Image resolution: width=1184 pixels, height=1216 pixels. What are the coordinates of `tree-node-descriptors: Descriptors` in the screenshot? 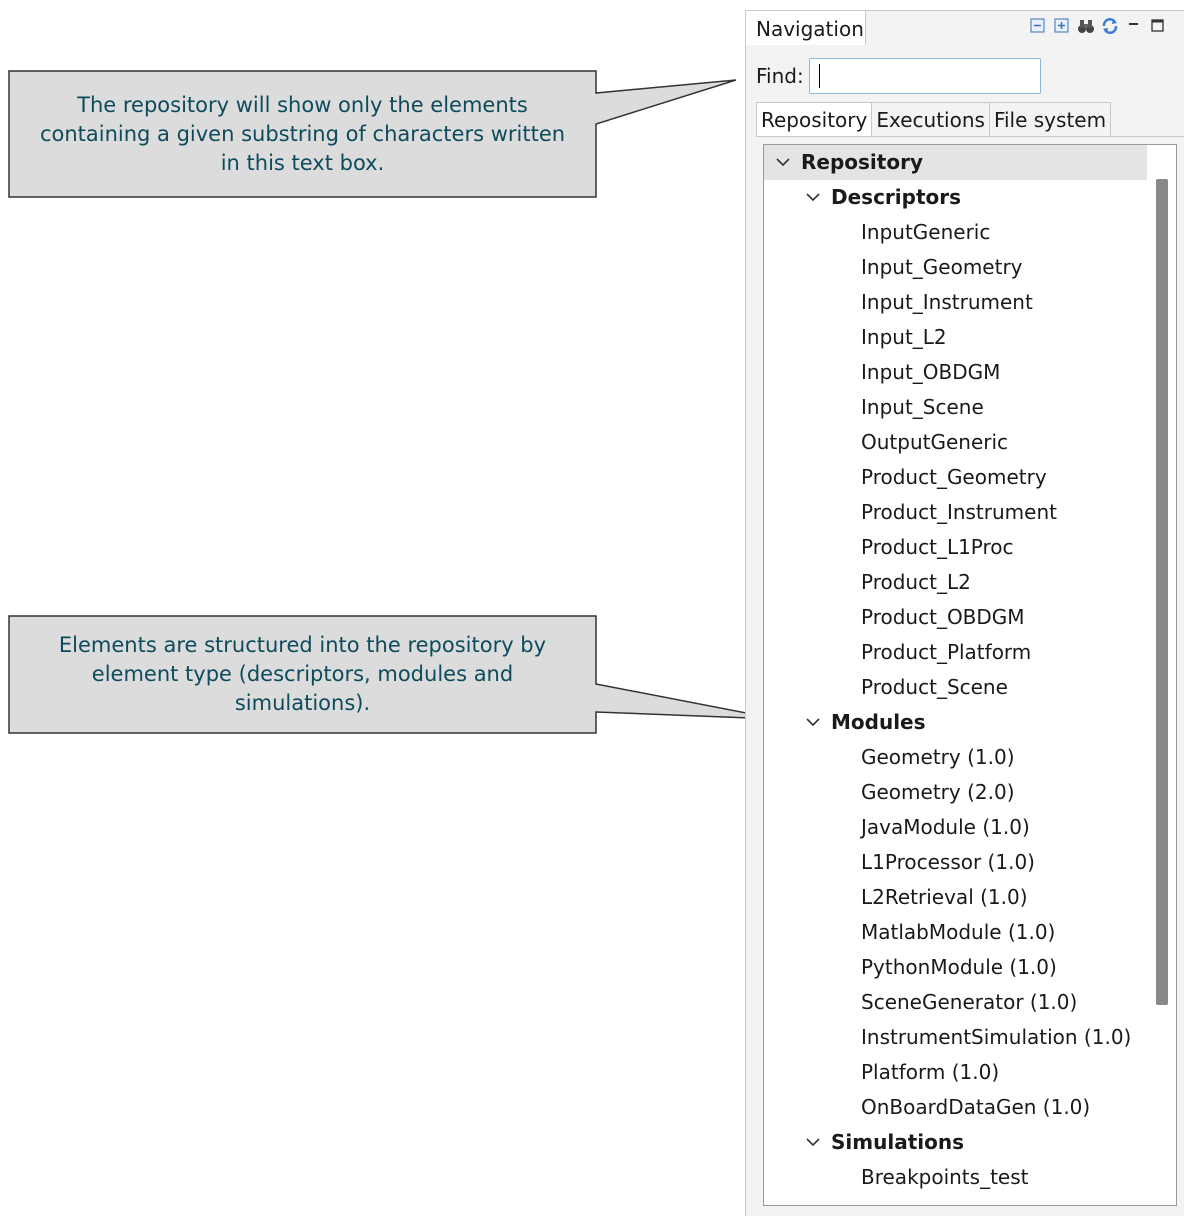 It's located at (955, 197).